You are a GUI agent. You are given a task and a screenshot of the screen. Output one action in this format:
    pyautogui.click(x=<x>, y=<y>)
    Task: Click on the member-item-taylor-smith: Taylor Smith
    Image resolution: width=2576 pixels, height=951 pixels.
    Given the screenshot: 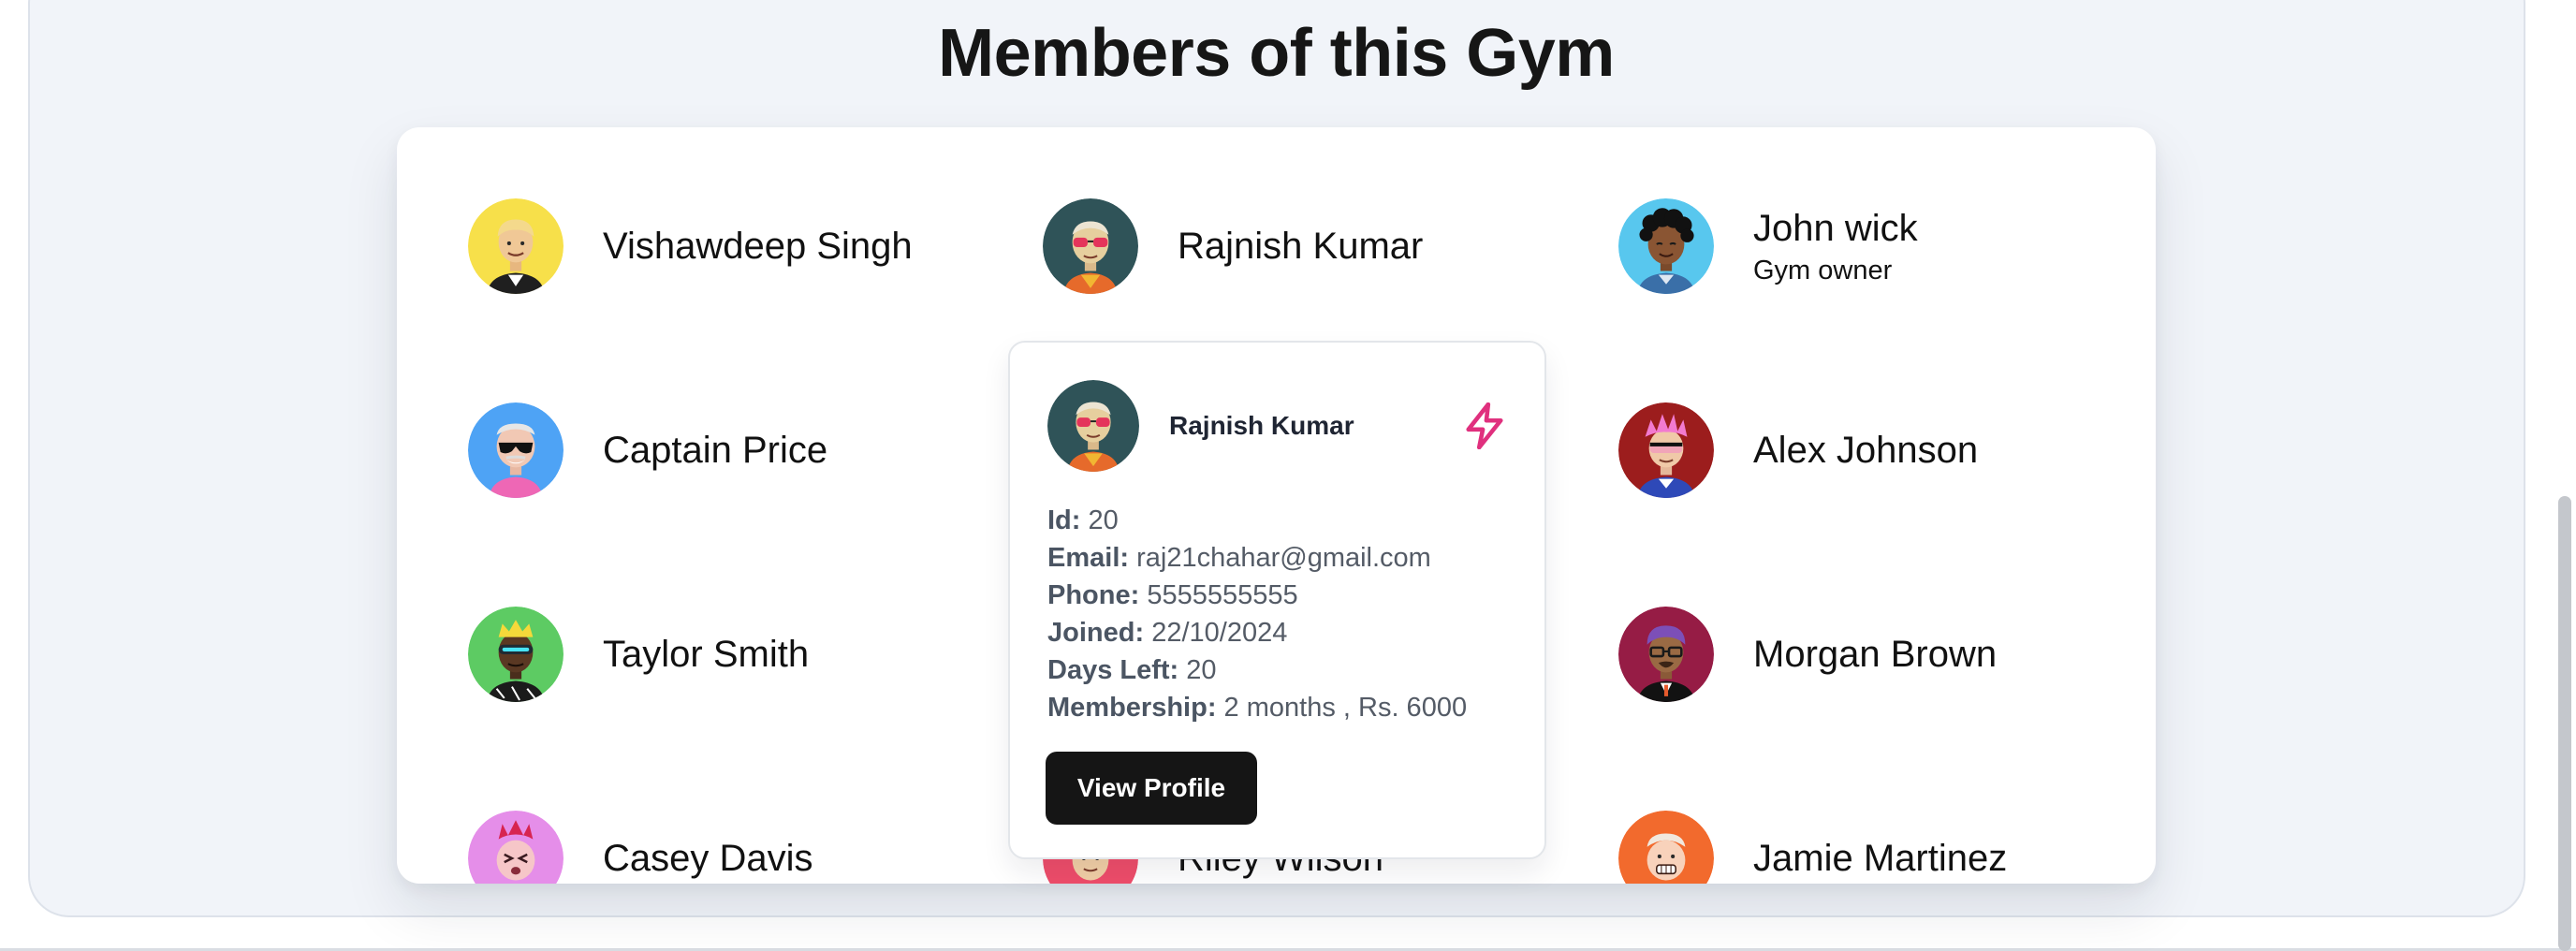 What is the action you would take?
    pyautogui.click(x=638, y=654)
    